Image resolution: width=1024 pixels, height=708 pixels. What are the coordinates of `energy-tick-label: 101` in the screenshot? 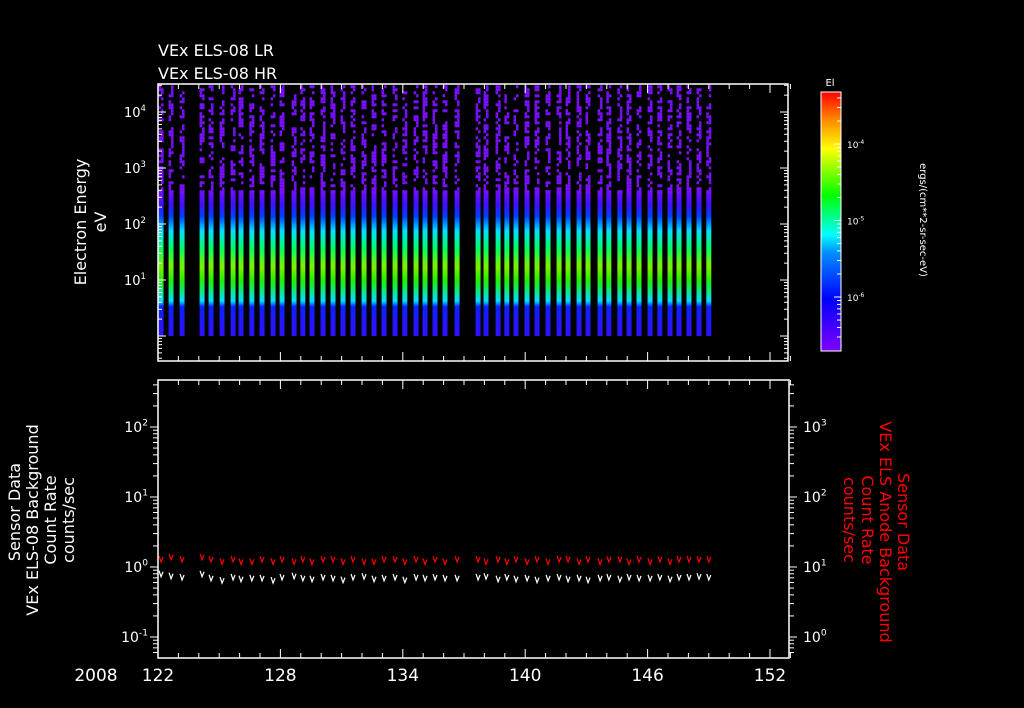 It's located at (135, 280).